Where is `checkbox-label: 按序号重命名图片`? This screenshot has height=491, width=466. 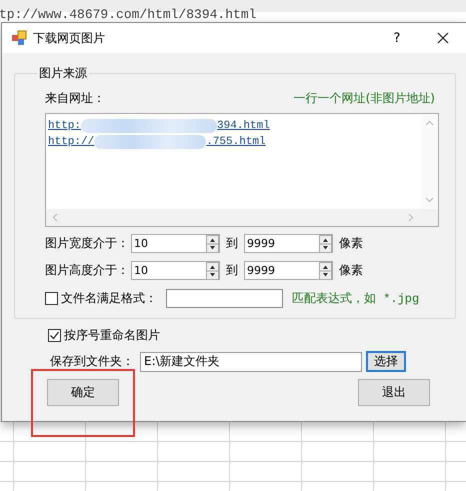
checkbox-label: 按序号重命名图片 is located at coordinates (112, 335).